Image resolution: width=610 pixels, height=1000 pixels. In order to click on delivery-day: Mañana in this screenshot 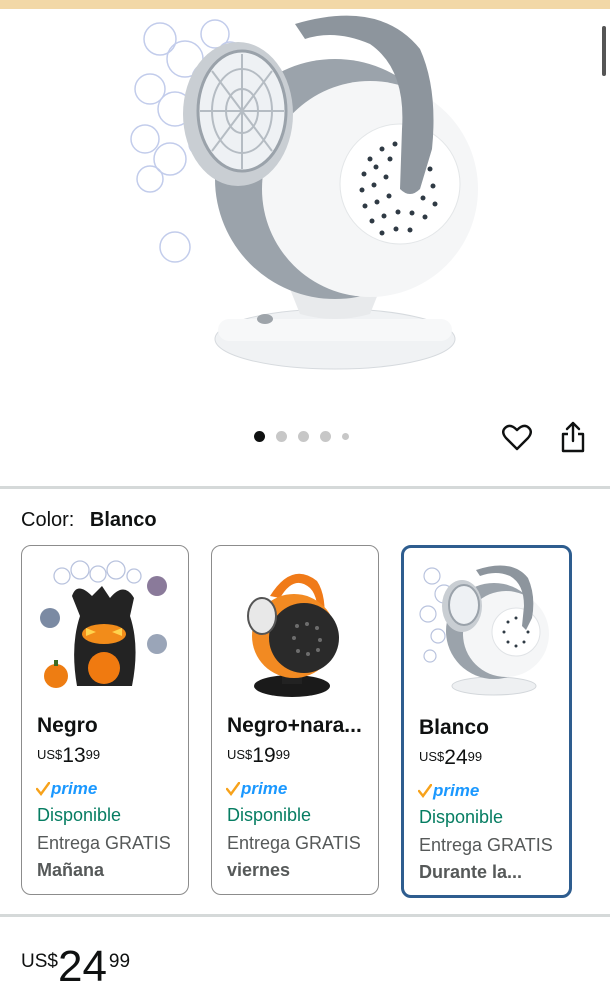, I will do `click(71, 870)`.